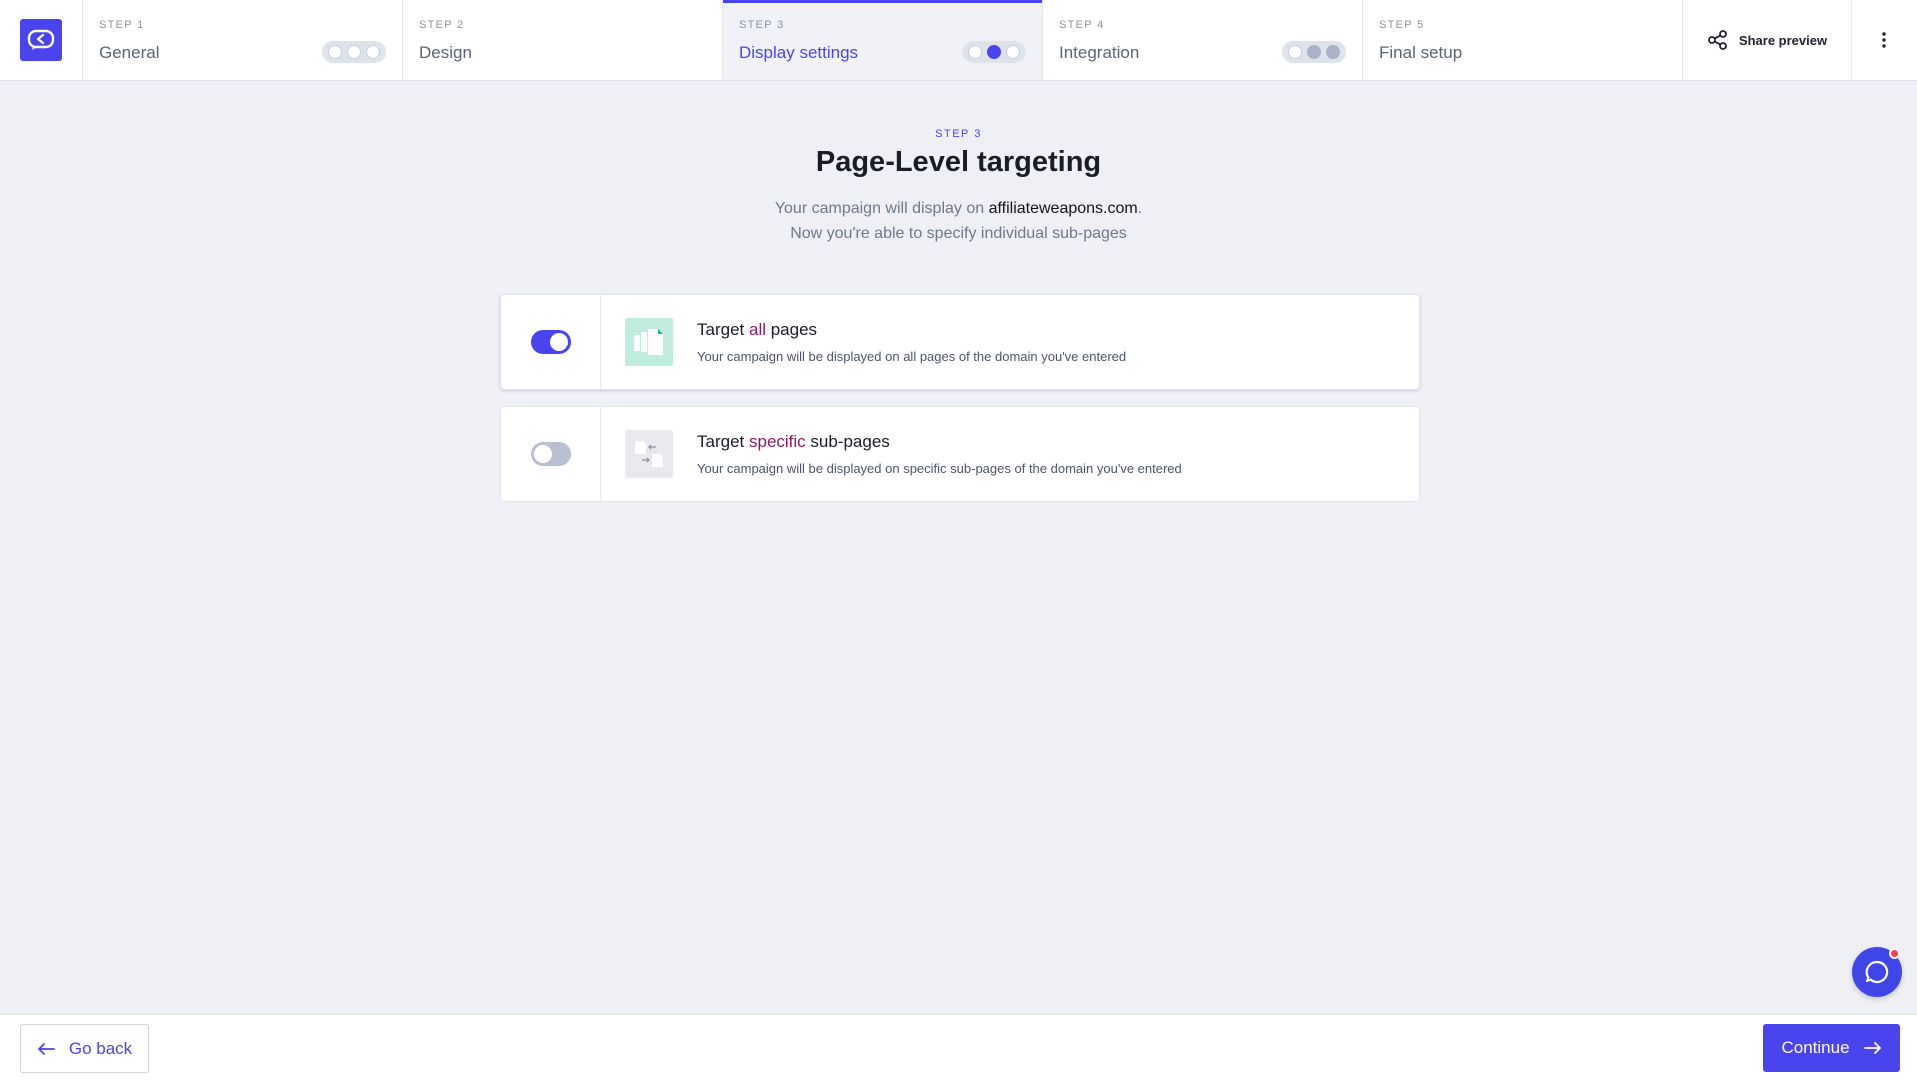 This screenshot has width=1917, height=1080. I want to click on arrow-left-icon, so click(46, 1048).